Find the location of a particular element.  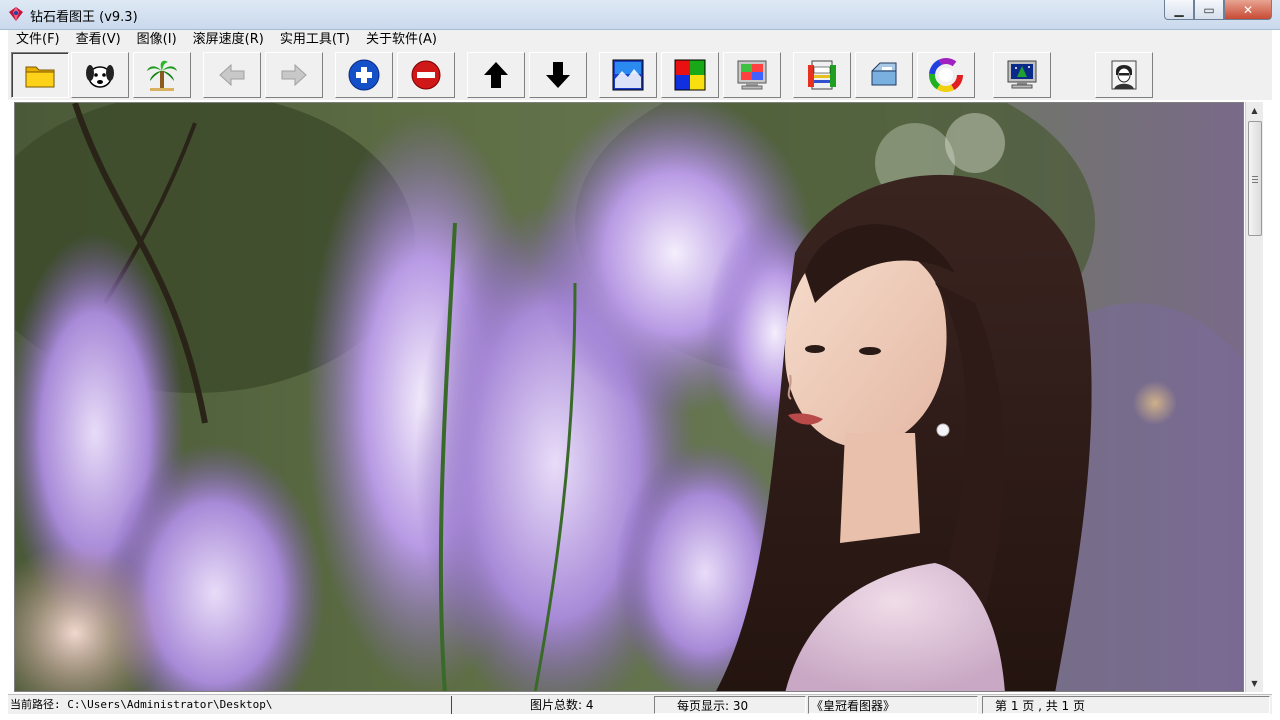

minimize-icon: ▁ is located at coordinates (1179, 9).